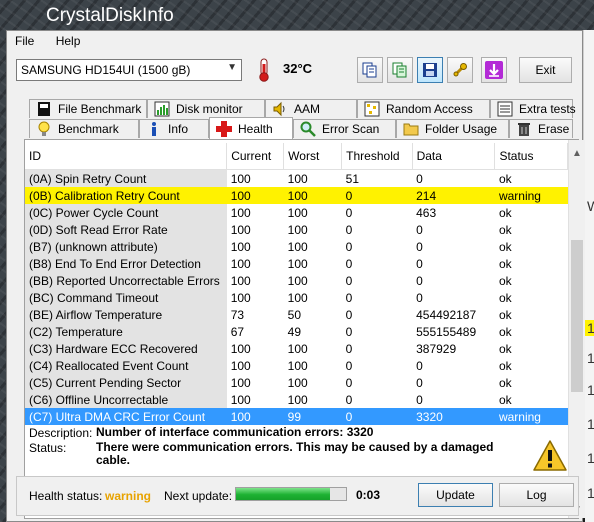 The width and height of the screenshot is (594, 522). Describe the element at coordinates (44, 129) in the screenshot. I see `lightbulb-icon` at that location.